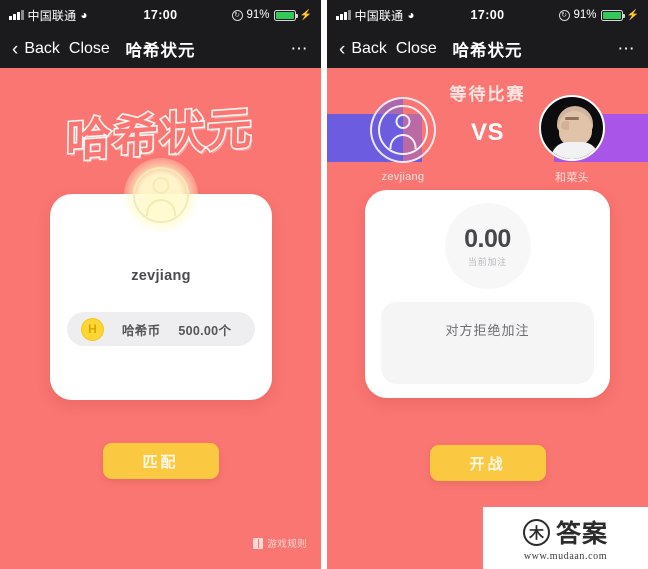 This screenshot has height=569, width=648. What do you see at coordinates (92, 329) in the screenshot?
I see `hash-coin-icon: H` at bounding box center [92, 329].